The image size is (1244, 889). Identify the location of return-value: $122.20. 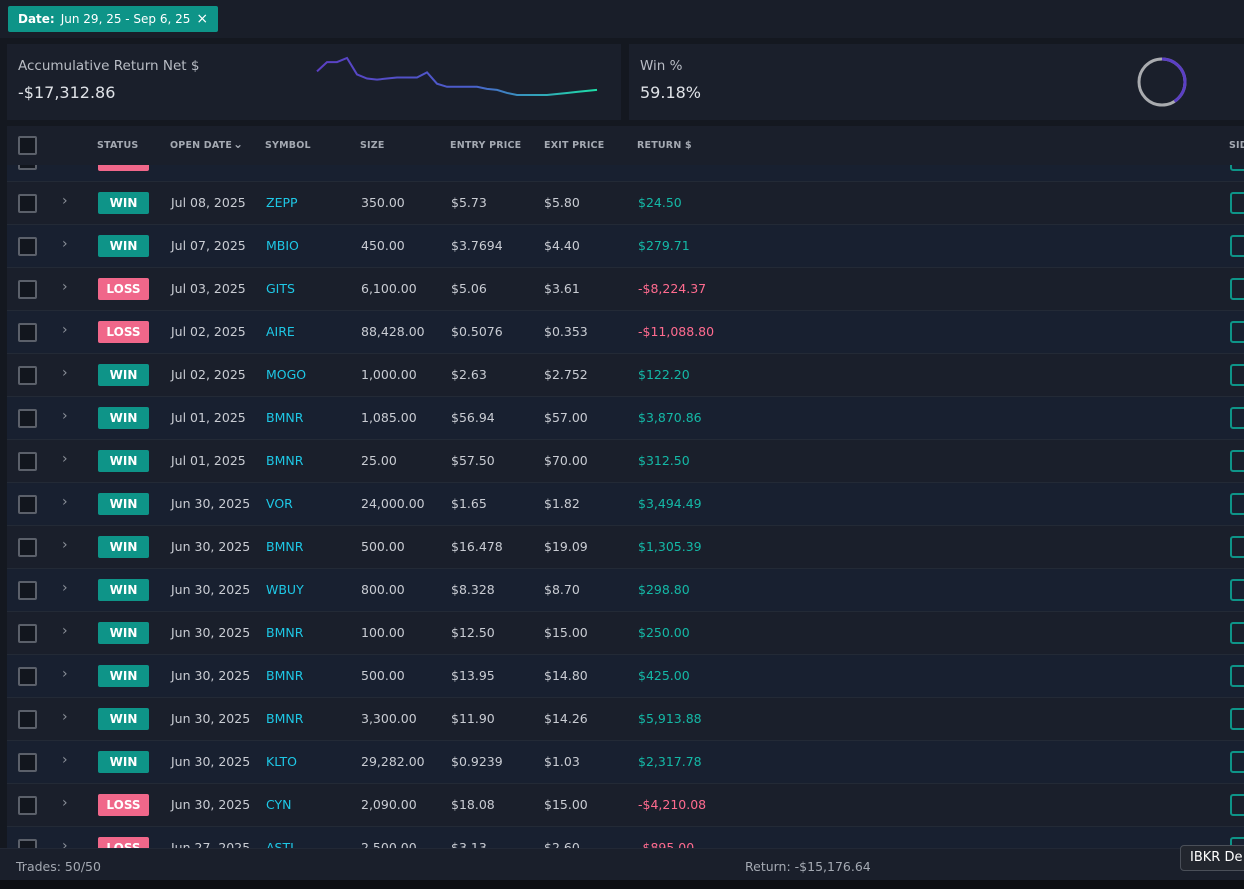
(664, 374).